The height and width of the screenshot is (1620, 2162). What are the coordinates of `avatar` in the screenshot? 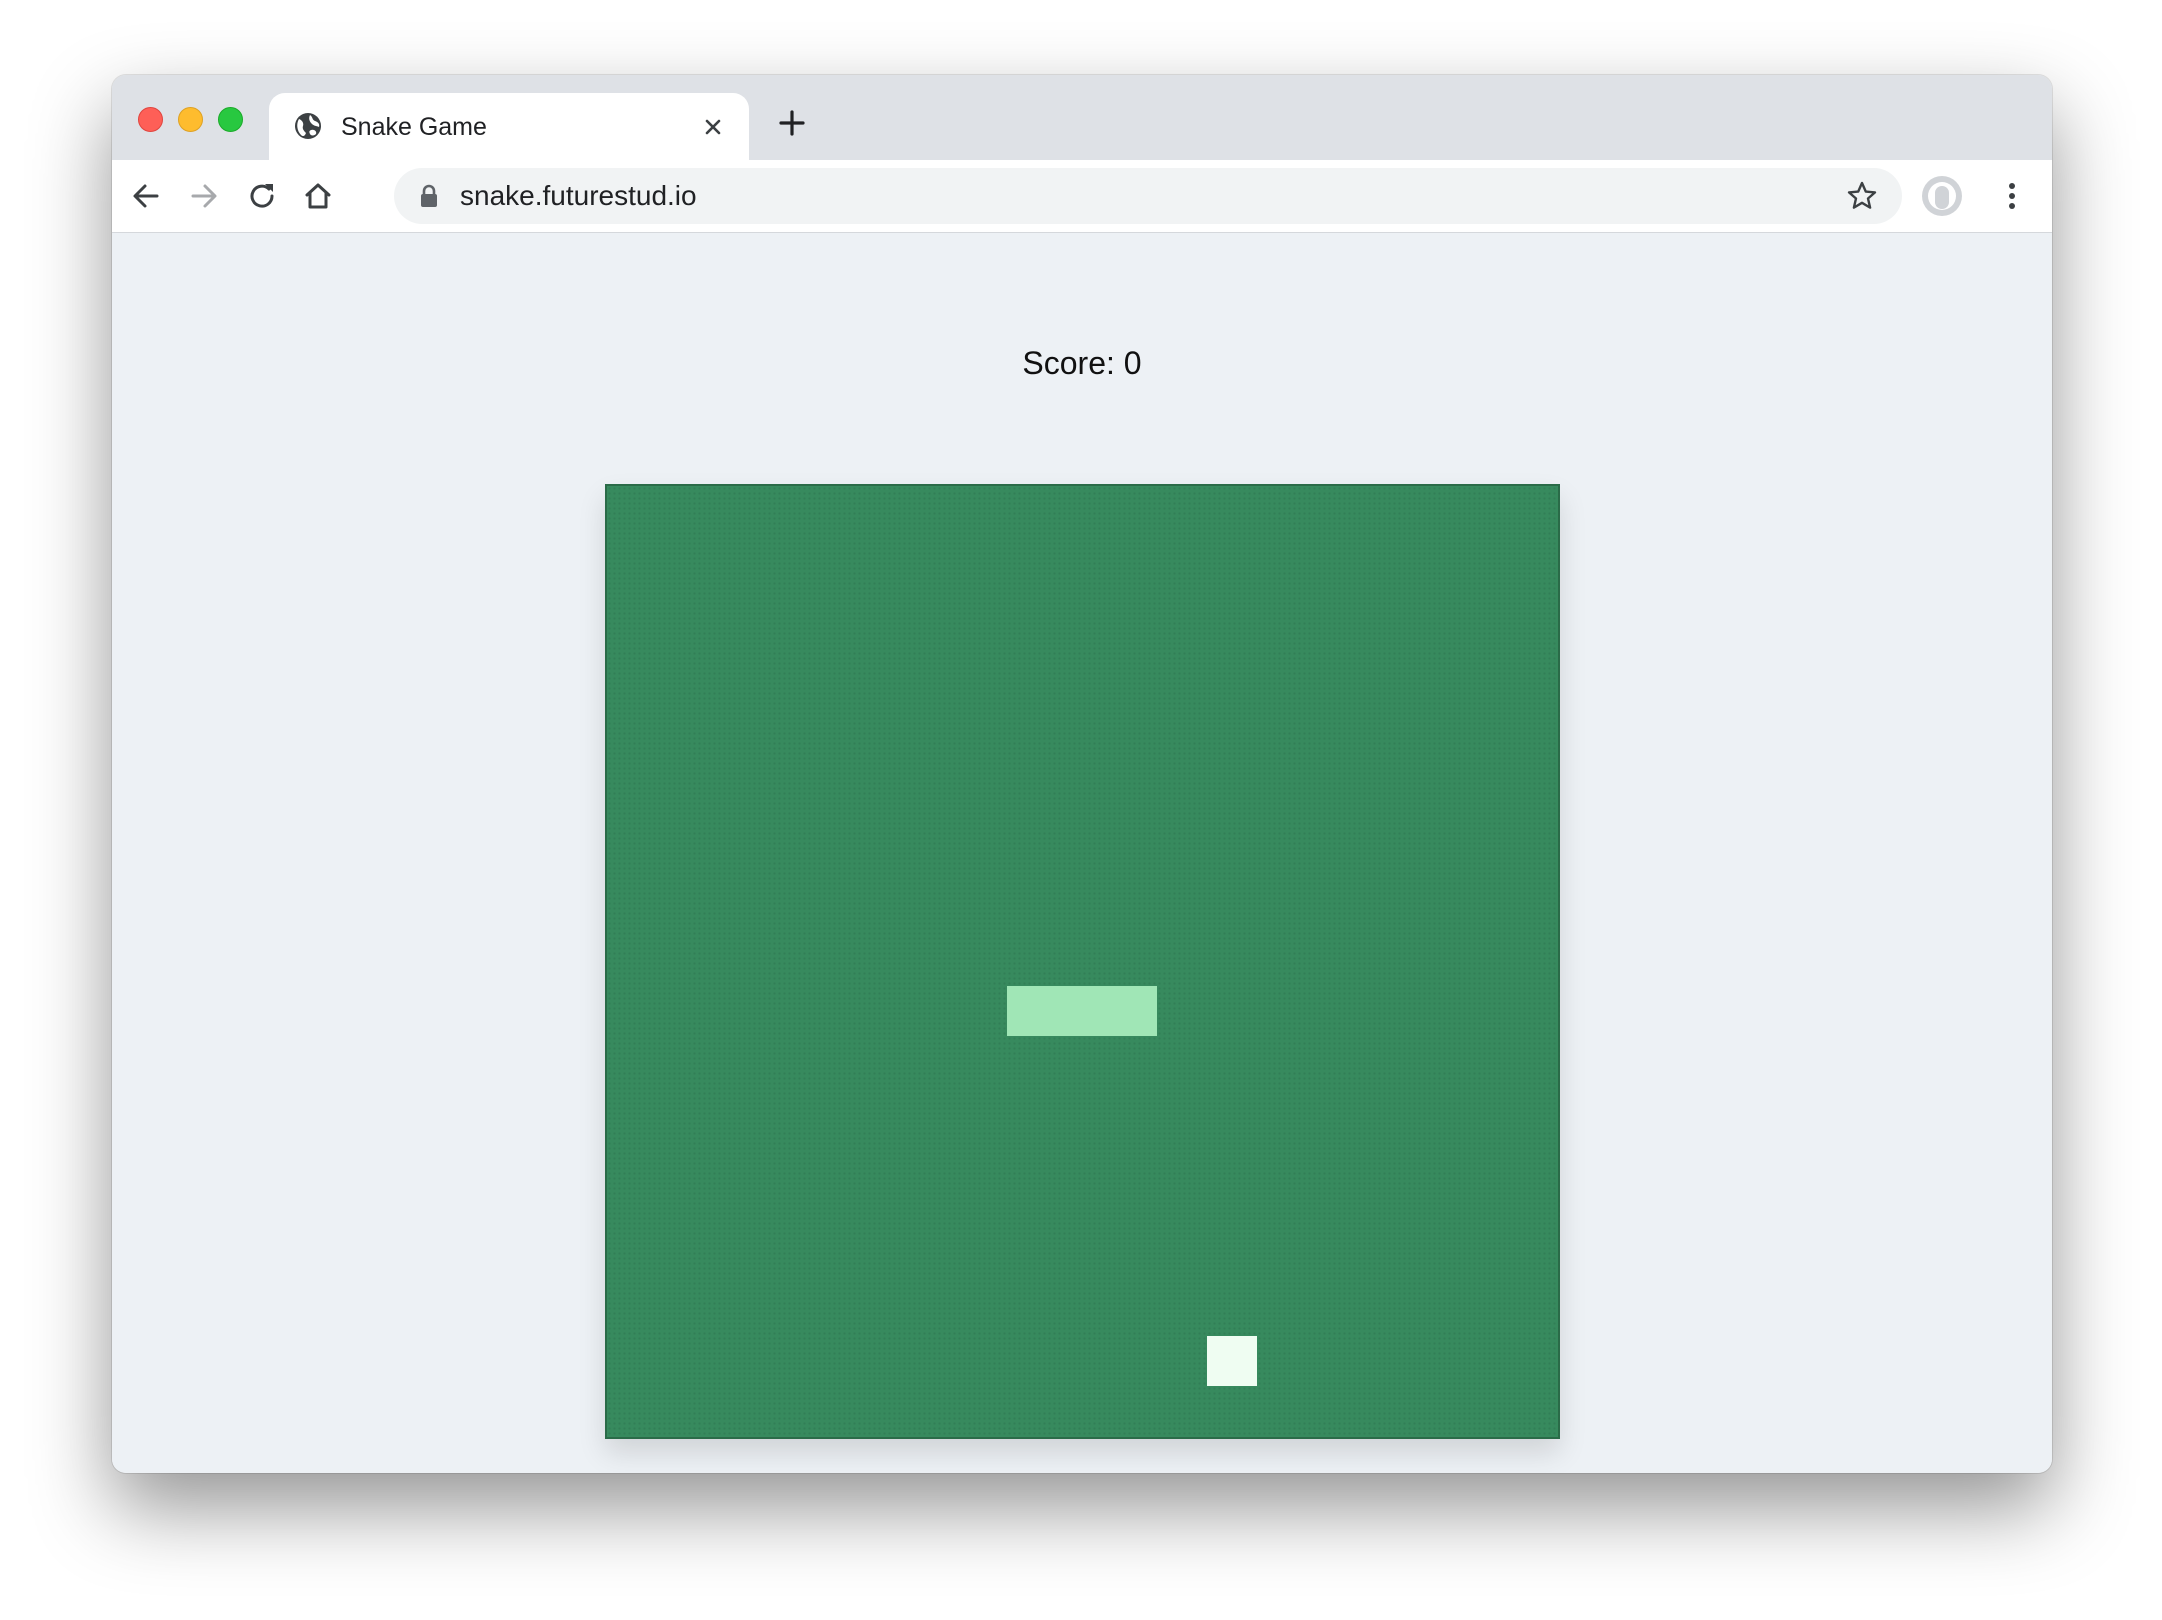 It's located at (1942, 196).